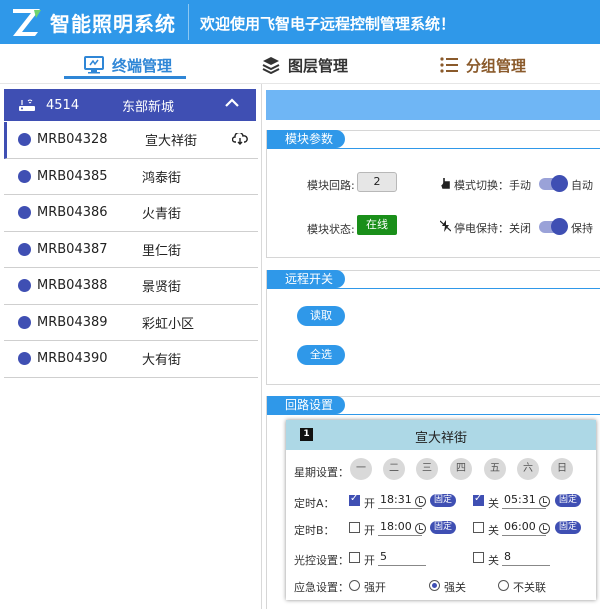 This screenshot has height=609, width=600. I want to click on emergency-force-on-radio, so click(354, 585).